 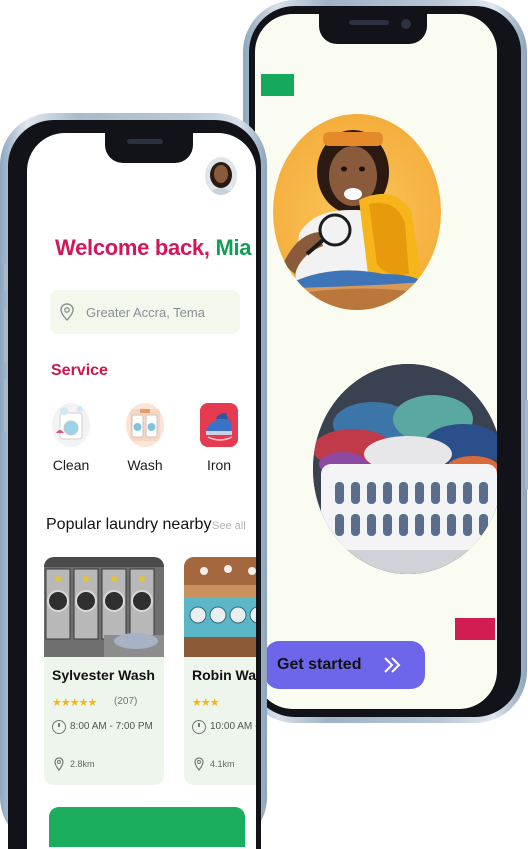 I want to click on service-iron: Iron, so click(x=219, y=438).